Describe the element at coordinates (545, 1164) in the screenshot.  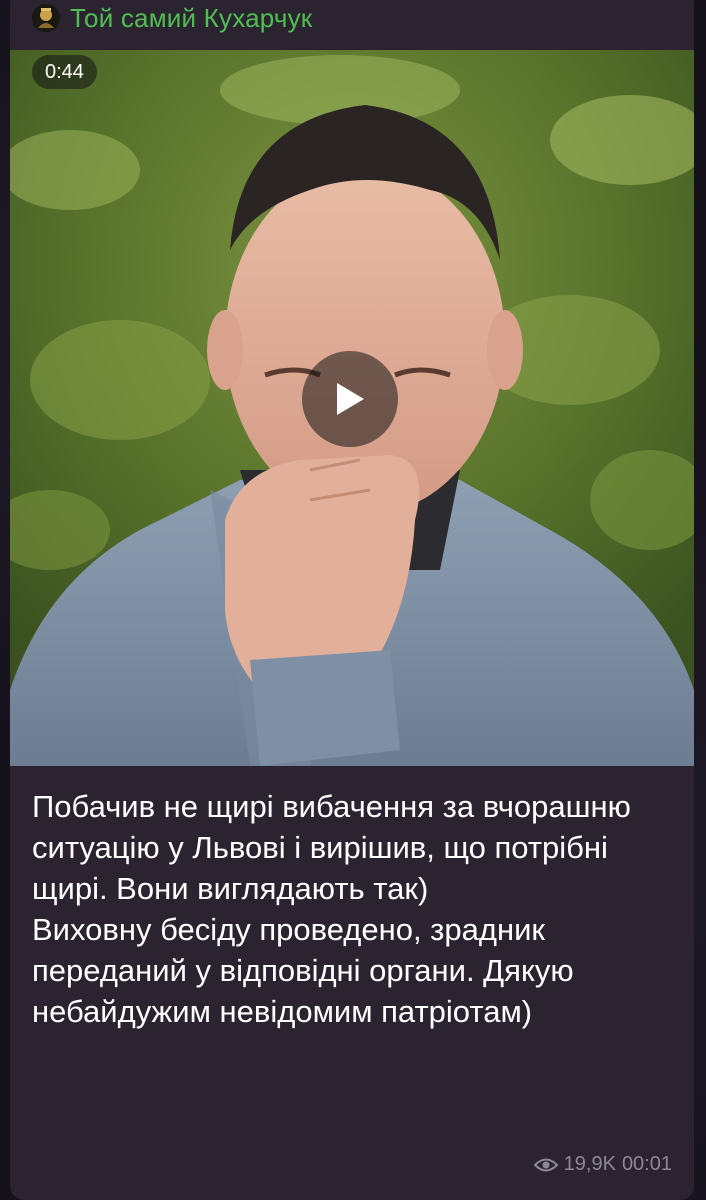
I see `eye-icon` at that location.